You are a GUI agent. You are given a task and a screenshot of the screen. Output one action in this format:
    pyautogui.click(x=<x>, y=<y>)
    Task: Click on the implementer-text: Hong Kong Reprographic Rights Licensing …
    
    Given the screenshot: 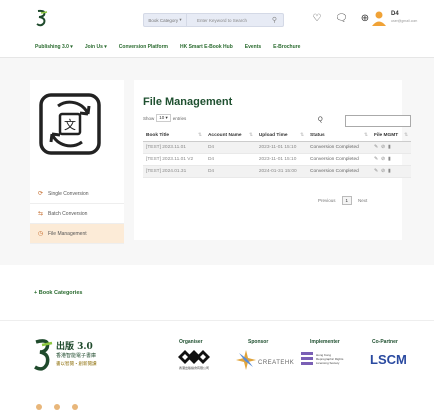 What is the action you would take?
    pyautogui.click(x=331, y=359)
    